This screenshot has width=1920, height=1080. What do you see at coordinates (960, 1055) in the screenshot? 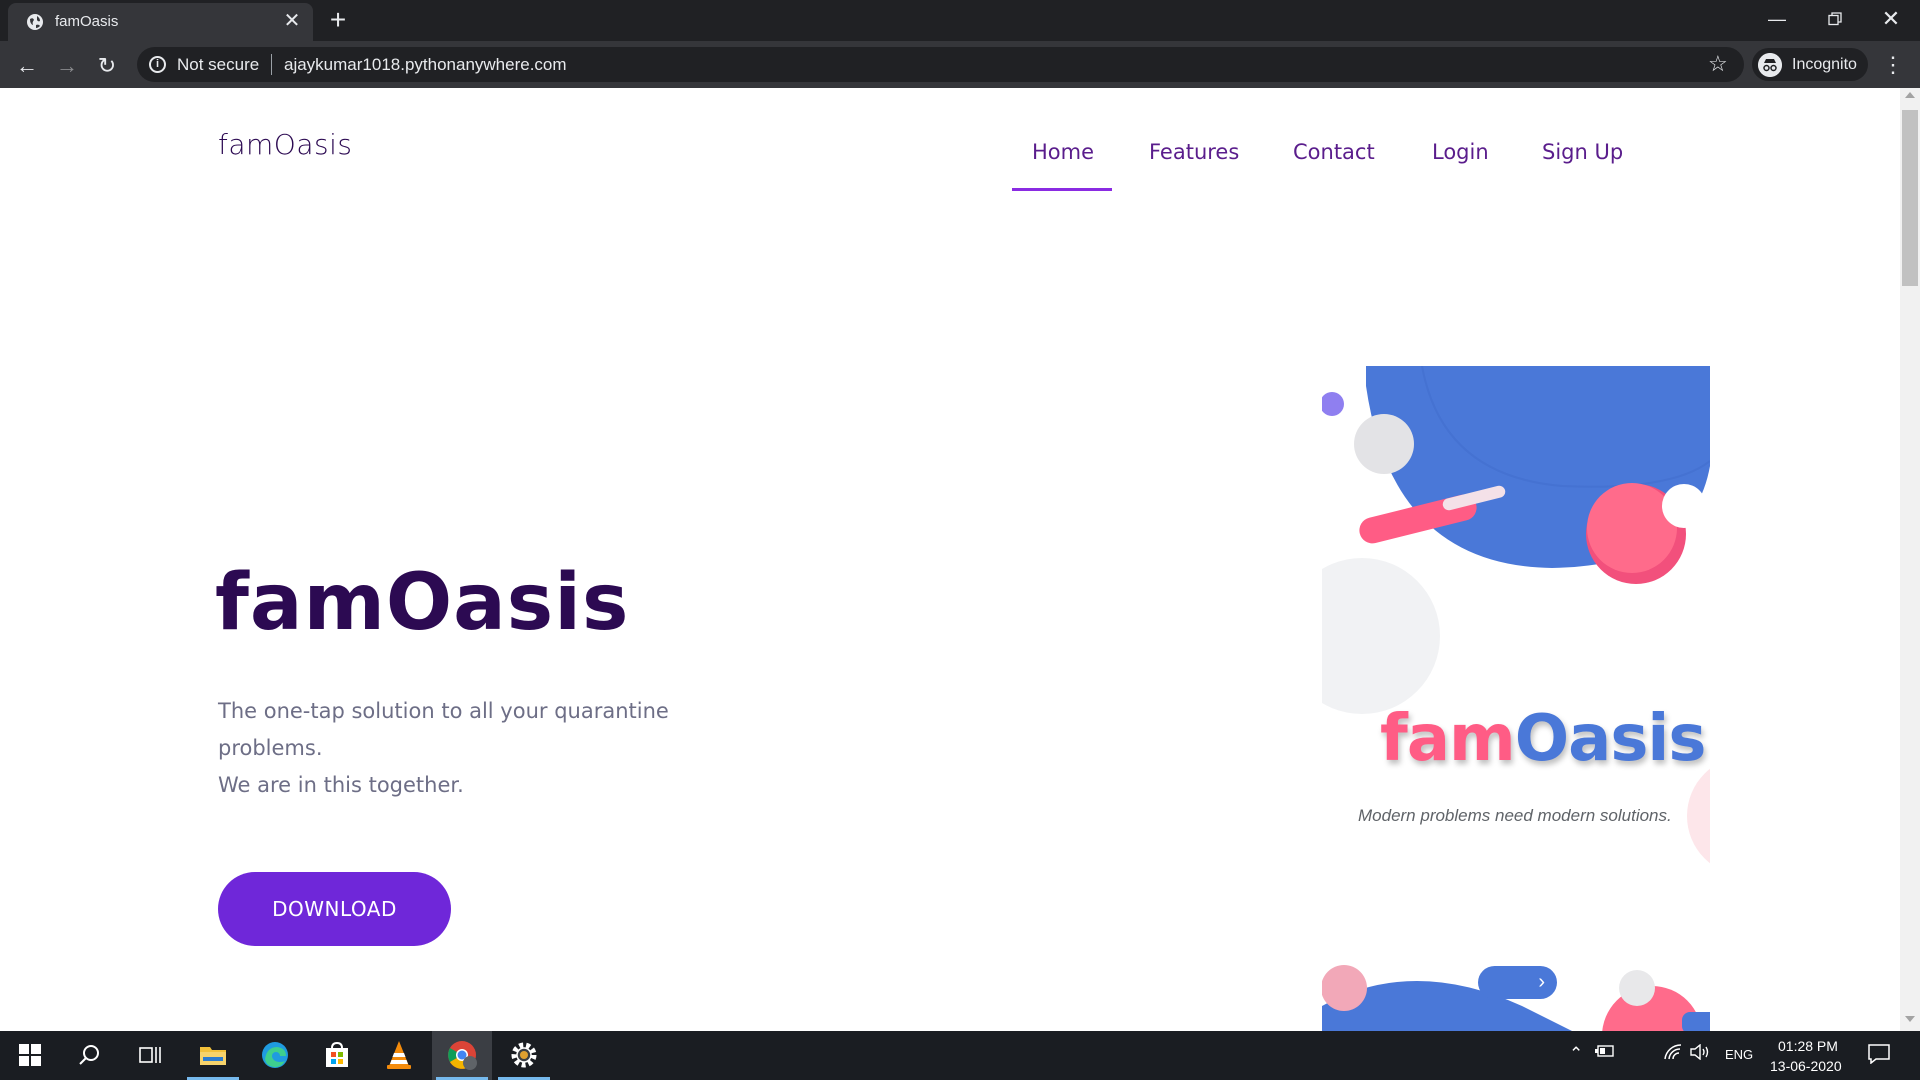
I see `windows-taskbar: ⌃ ENG 01:28 PM 13-06-2020` at bounding box center [960, 1055].